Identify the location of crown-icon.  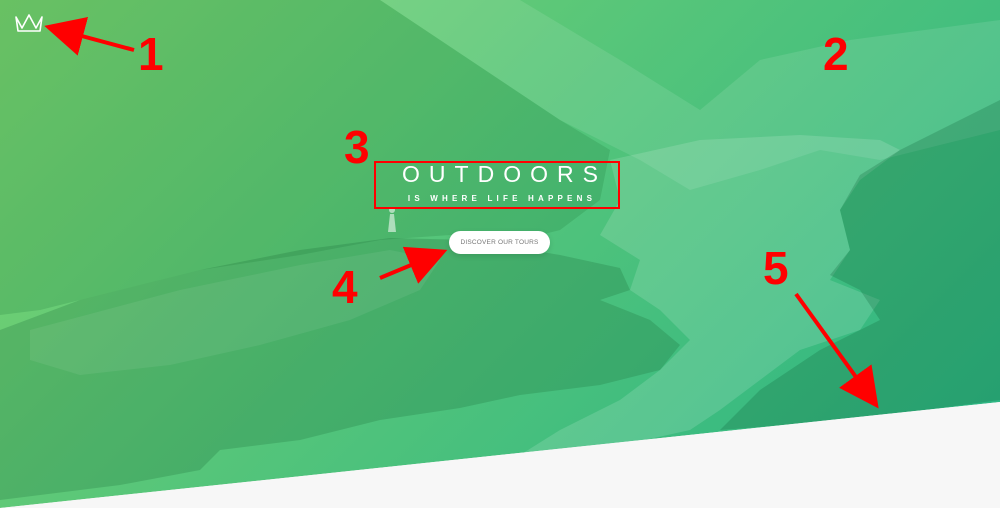
(29, 23).